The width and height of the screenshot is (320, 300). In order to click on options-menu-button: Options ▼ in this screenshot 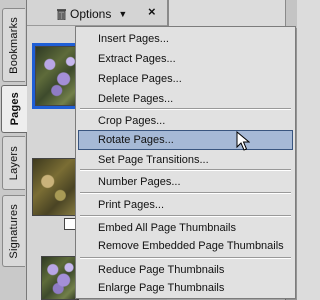, I will do `click(91, 14)`.